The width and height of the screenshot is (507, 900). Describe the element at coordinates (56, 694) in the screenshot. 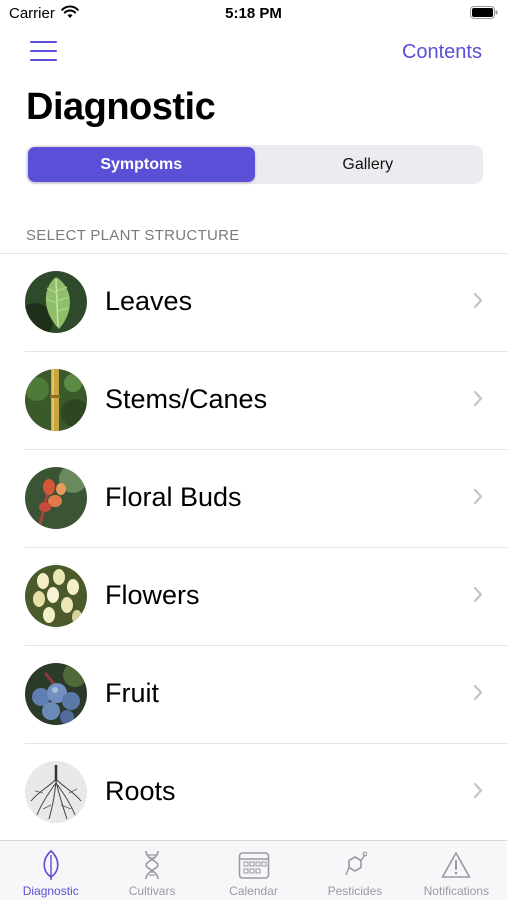

I see `fruit-photo-icon` at that location.